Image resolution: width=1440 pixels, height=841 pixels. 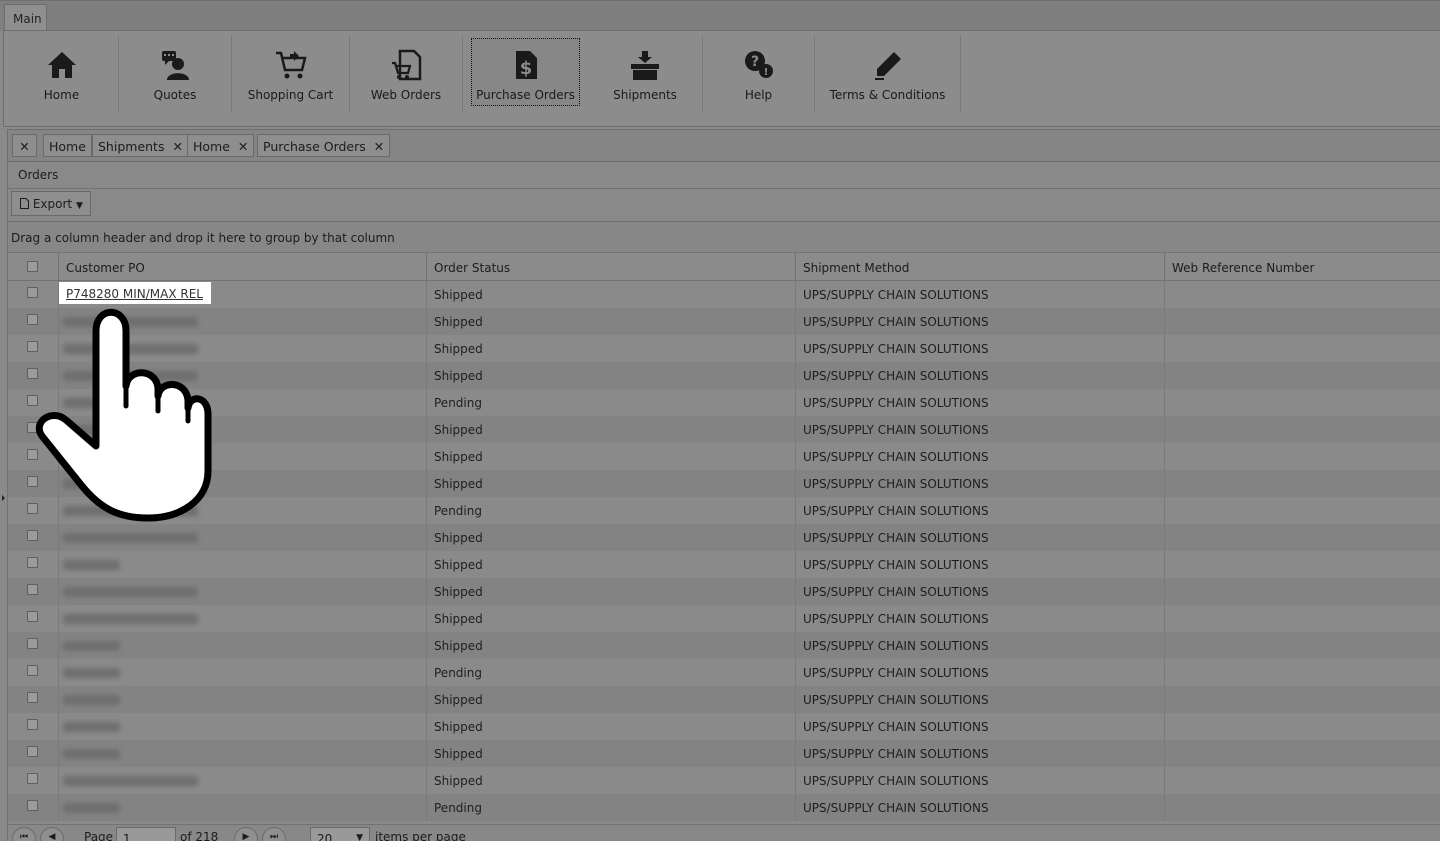 I want to click on ribbon-button-web-orders: Web Orders, so click(x=406, y=74).